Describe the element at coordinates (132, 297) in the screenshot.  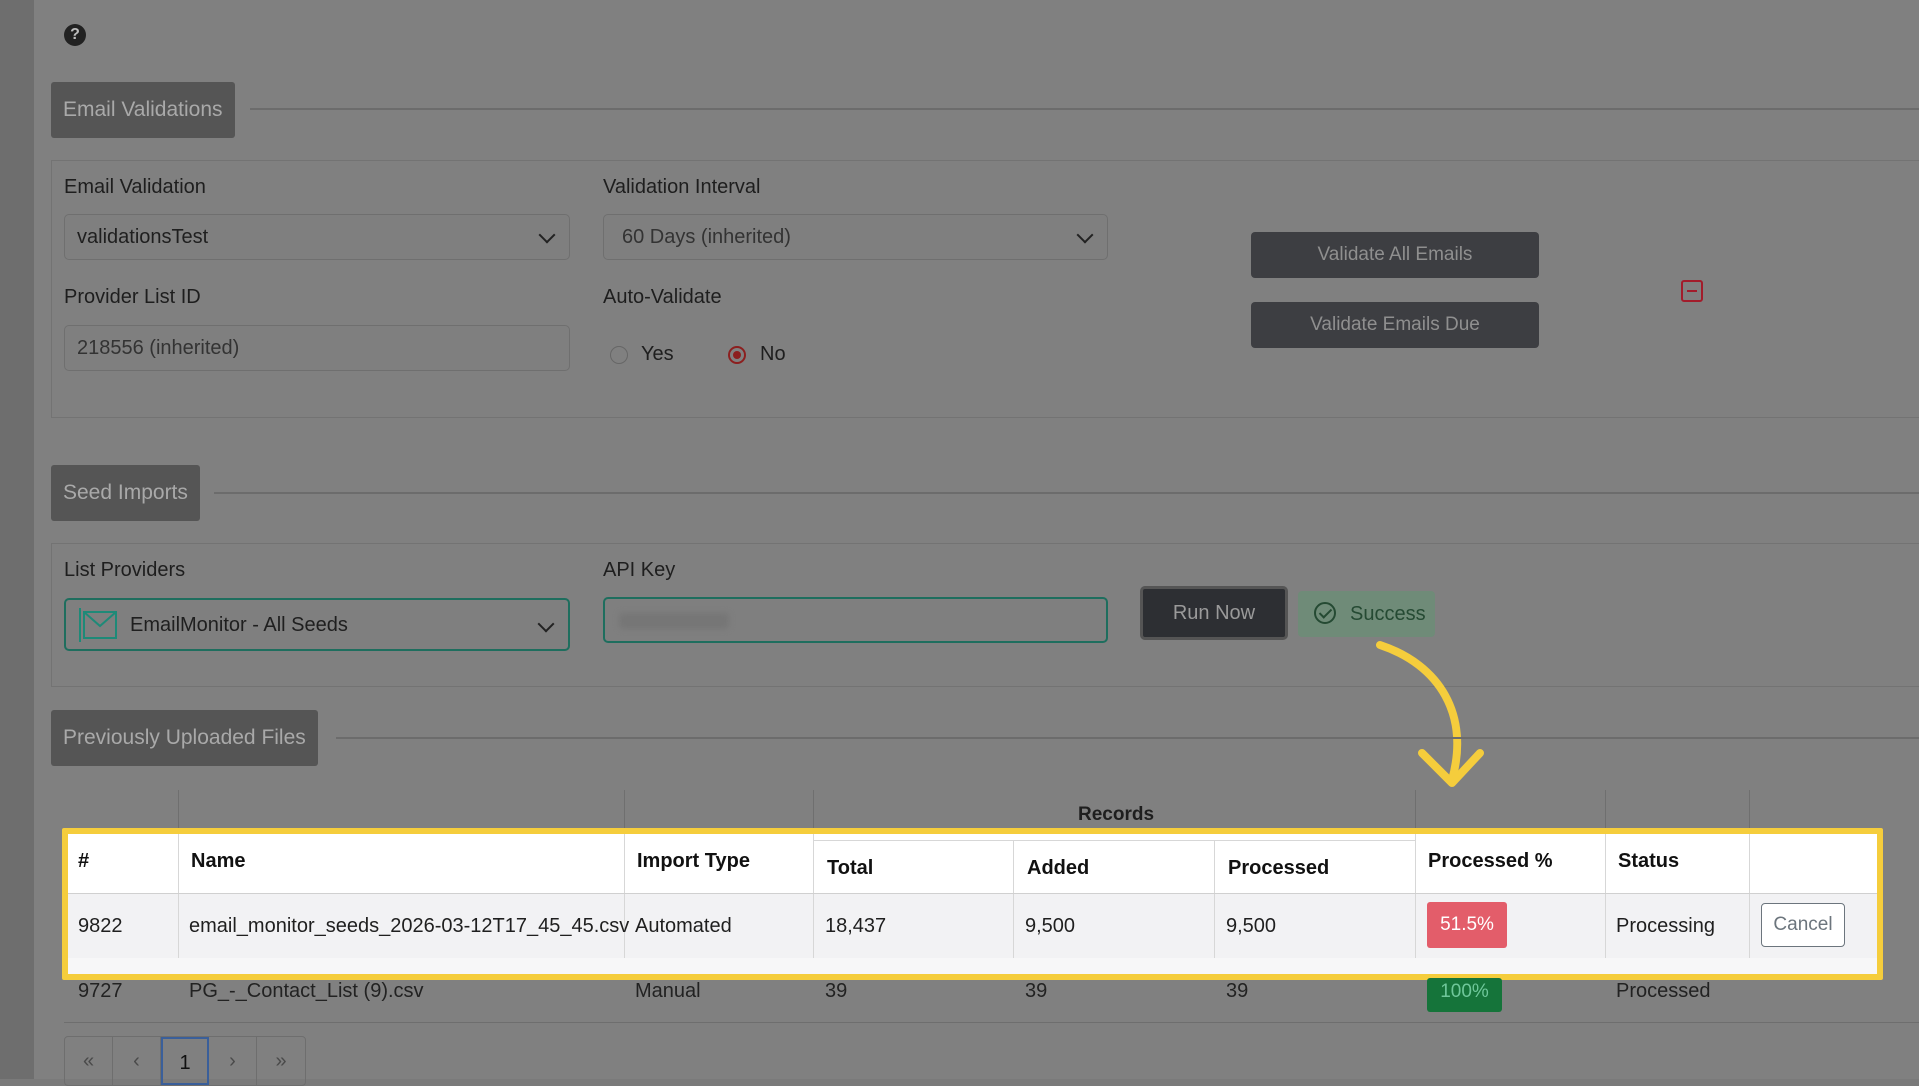
I see `provider-list-id-label: Provider List ID` at that location.